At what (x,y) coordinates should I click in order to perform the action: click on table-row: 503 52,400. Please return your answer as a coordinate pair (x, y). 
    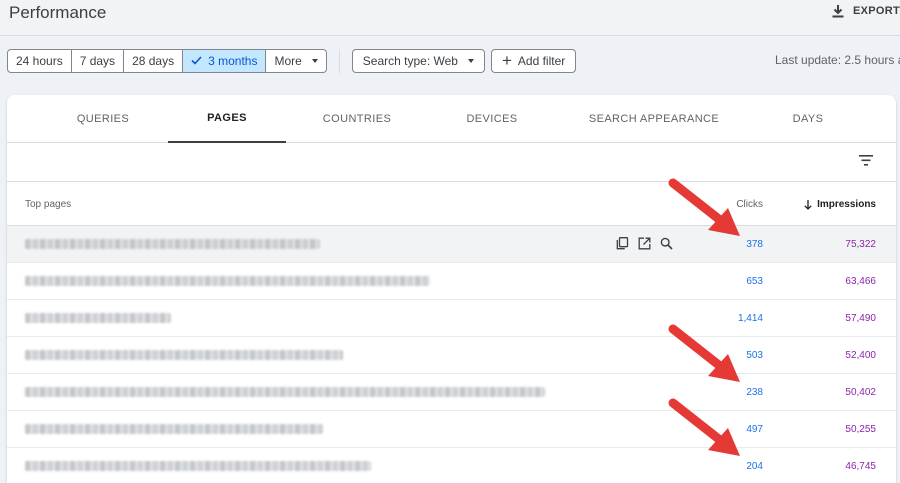
    Looking at the image, I should click on (451, 355).